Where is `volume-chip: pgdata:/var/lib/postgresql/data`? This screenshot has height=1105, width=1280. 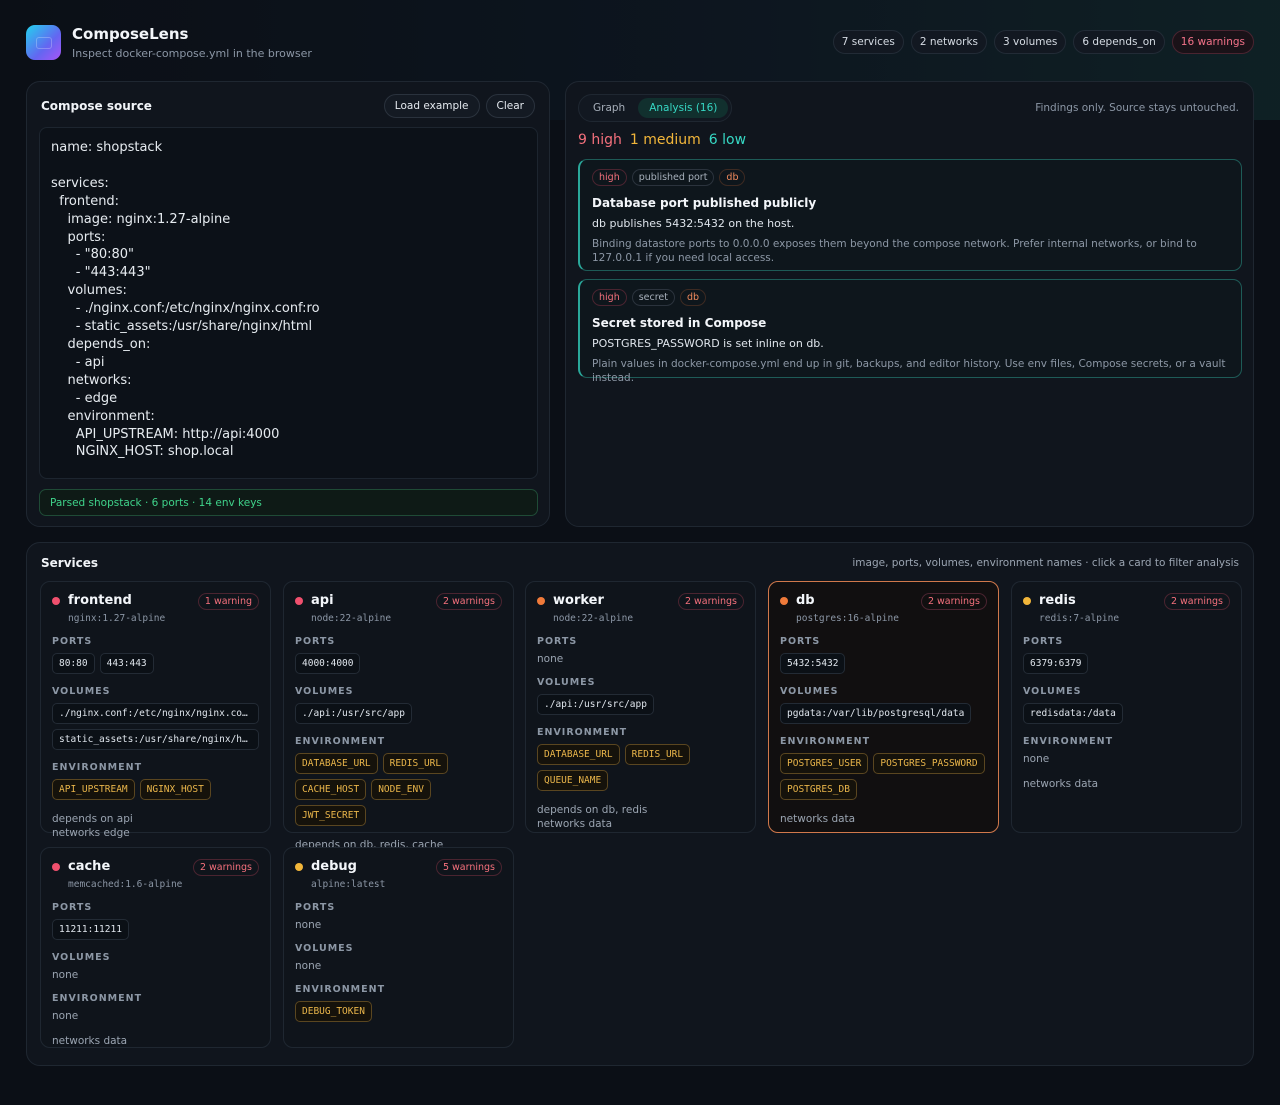
volume-chip: pgdata:/var/lib/postgresql/data is located at coordinates (876, 713).